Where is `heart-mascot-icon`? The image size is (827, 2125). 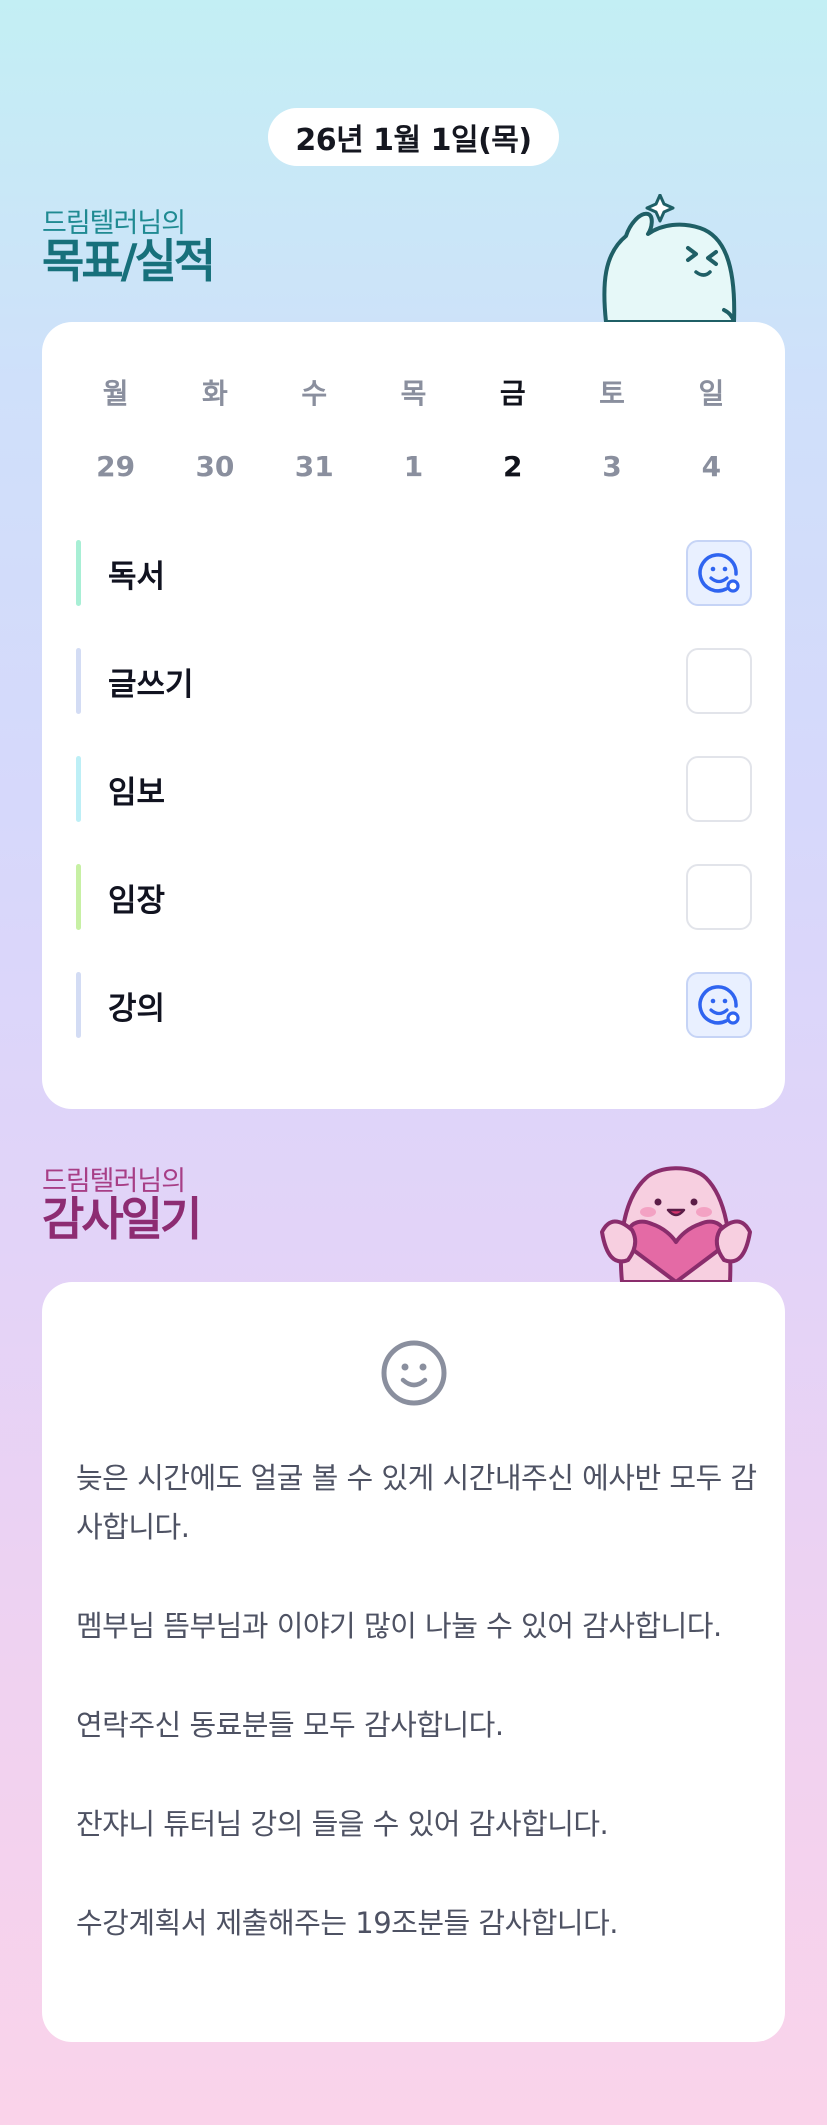
heart-mascot-icon is located at coordinates (676, 1224).